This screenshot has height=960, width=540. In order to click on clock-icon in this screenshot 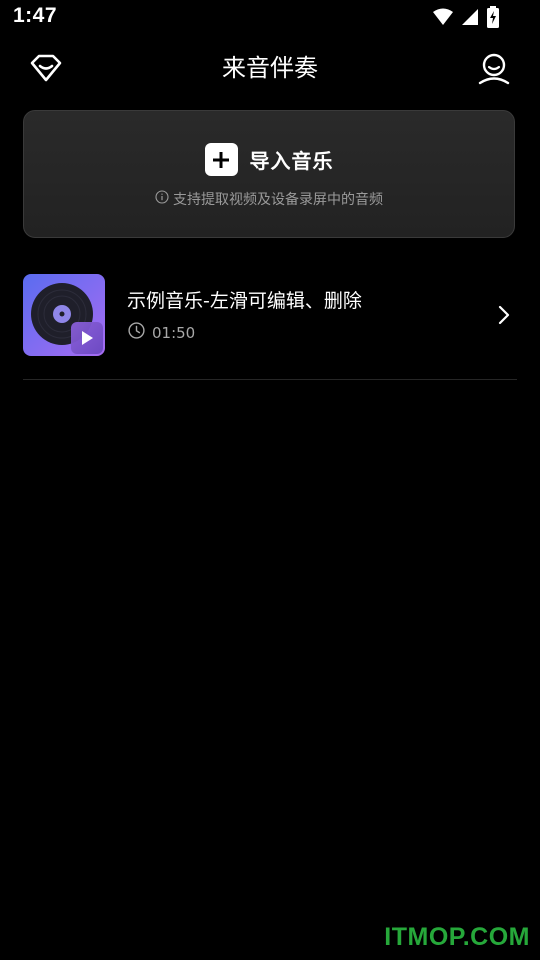, I will do `click(136, 332)`.